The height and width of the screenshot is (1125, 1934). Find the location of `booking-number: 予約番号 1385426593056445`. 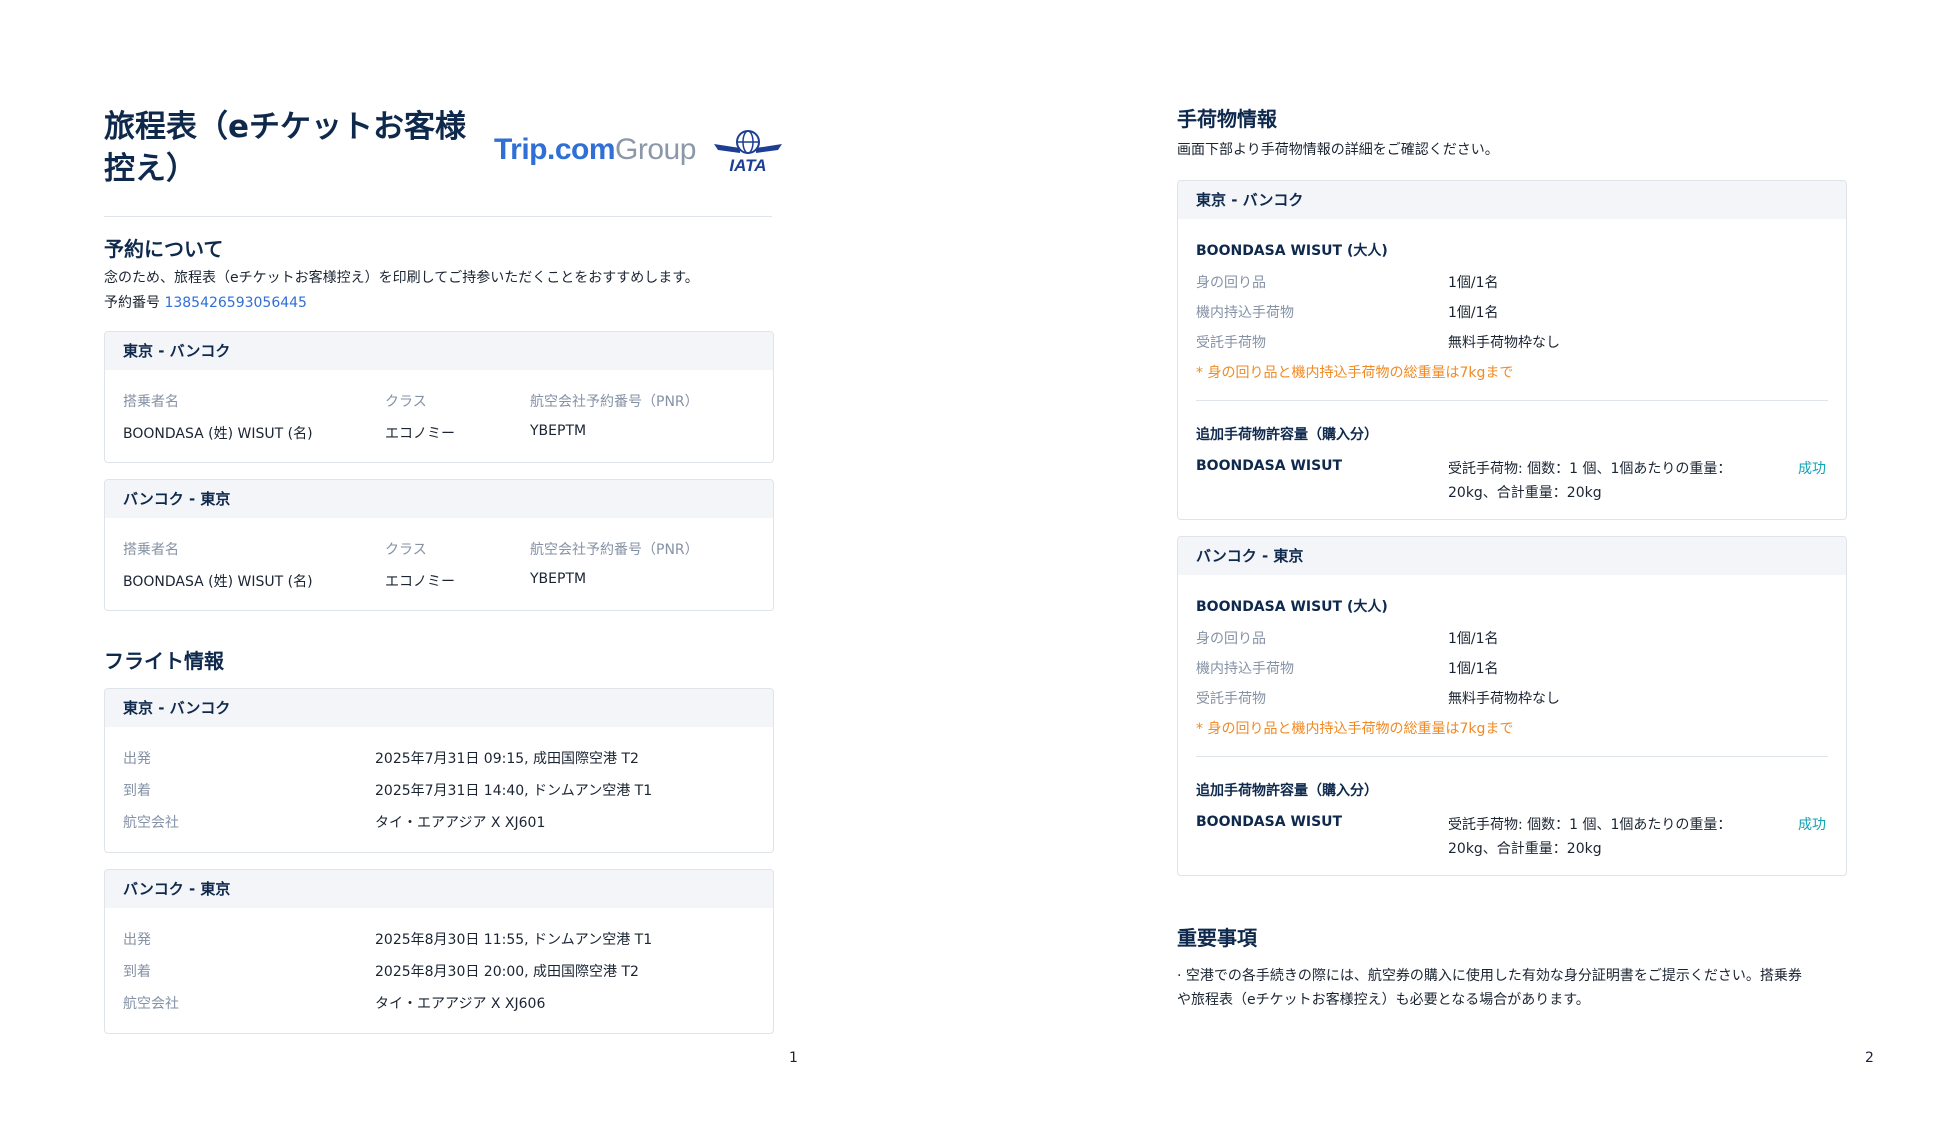

booking-number: 予約番号 1385426593056445 is located at coordinates (205, 303).